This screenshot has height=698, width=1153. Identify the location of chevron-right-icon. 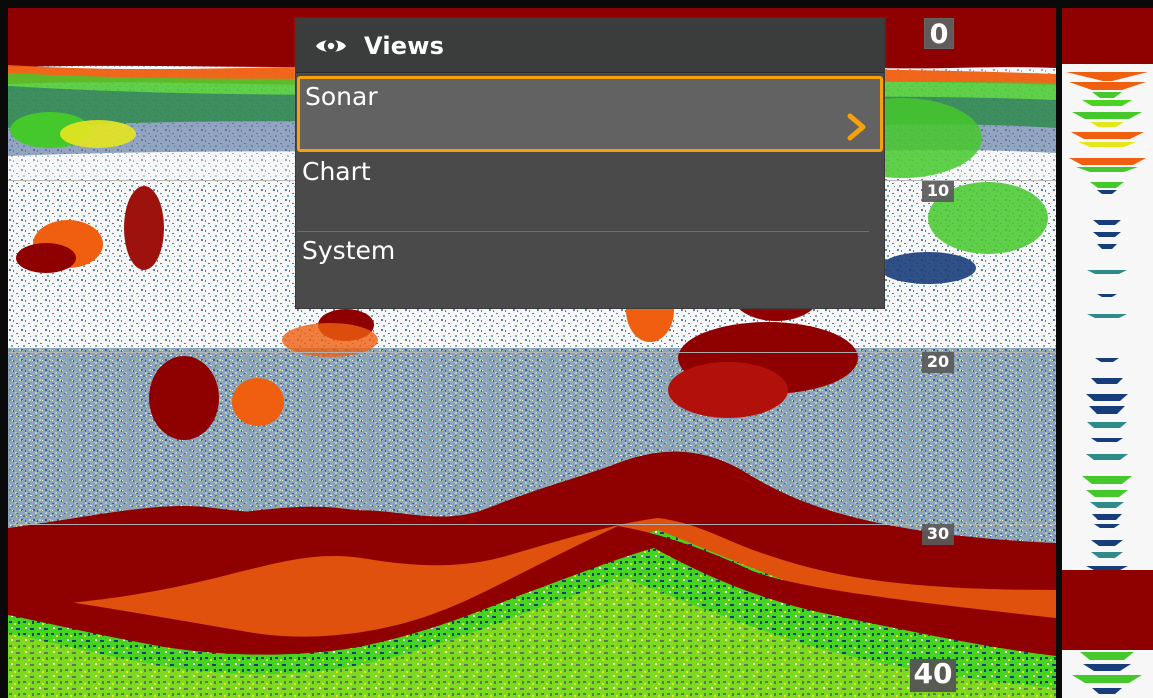
(856, 127).